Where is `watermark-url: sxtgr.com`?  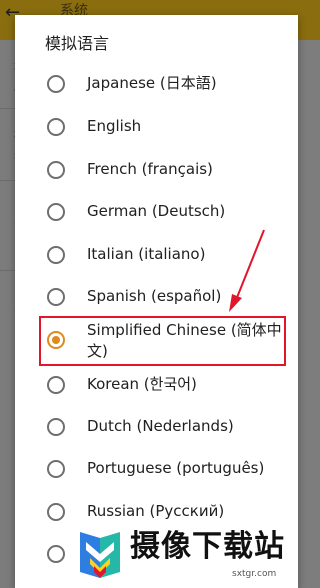
watermark-url: sxtgr.com is located at coordinates (254, 574).